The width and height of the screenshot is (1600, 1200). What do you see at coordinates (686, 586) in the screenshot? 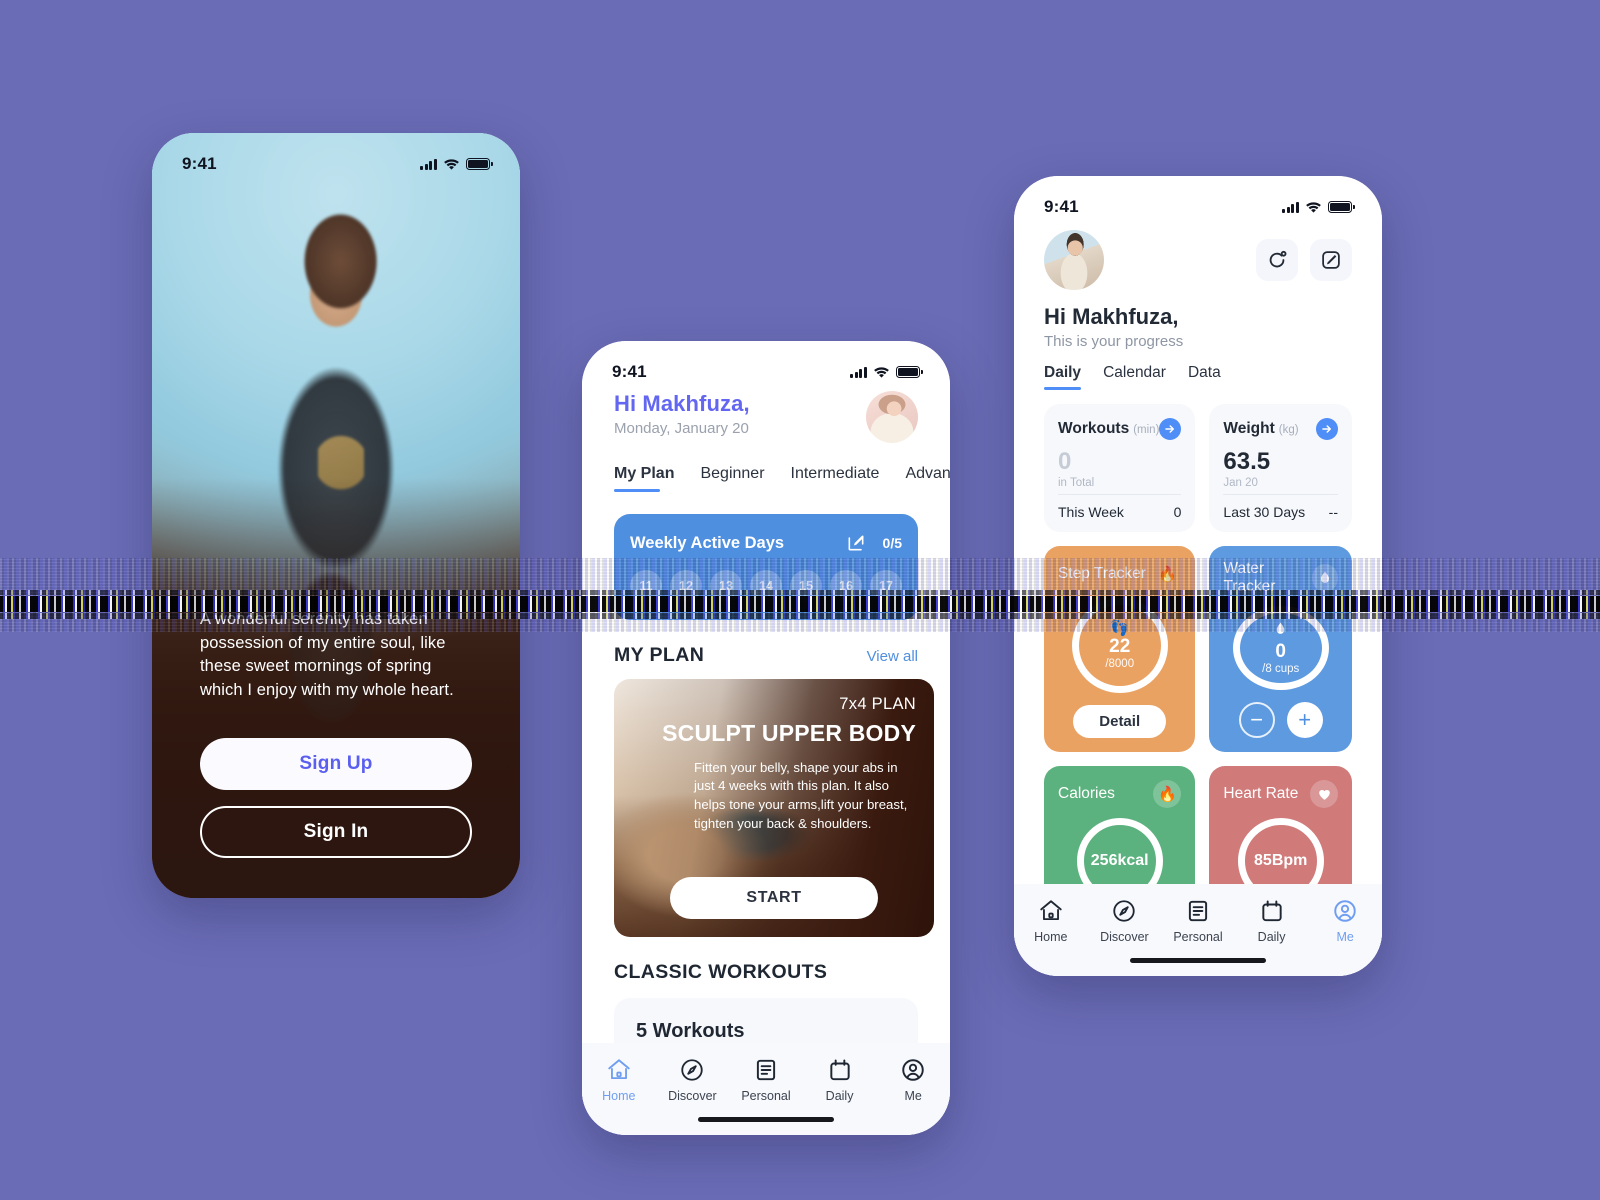
I see `day-pill: 12` at bounding box center [686, 586].